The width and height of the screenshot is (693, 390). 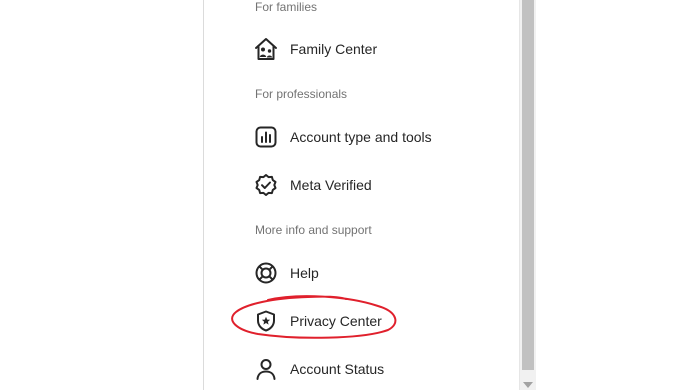 I want to click on menu-label-account-status: Account Status, so click(x=337, y=369).